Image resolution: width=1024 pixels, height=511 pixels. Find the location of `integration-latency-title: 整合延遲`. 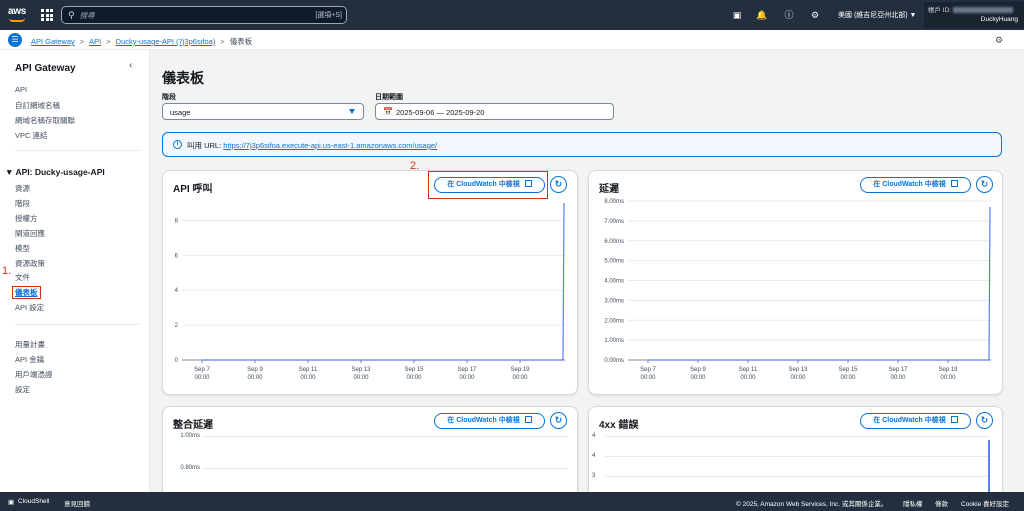

integration-latency-title: 整合延遲 is located at coordinates (193, 425).